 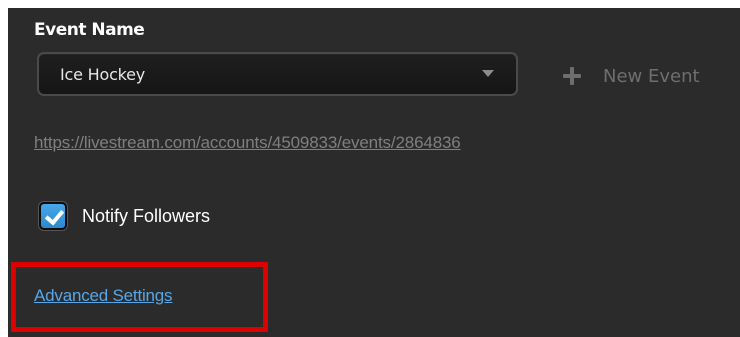 I want to click on notify-followers-label: Notify Followers, so click(x=146, y=215).